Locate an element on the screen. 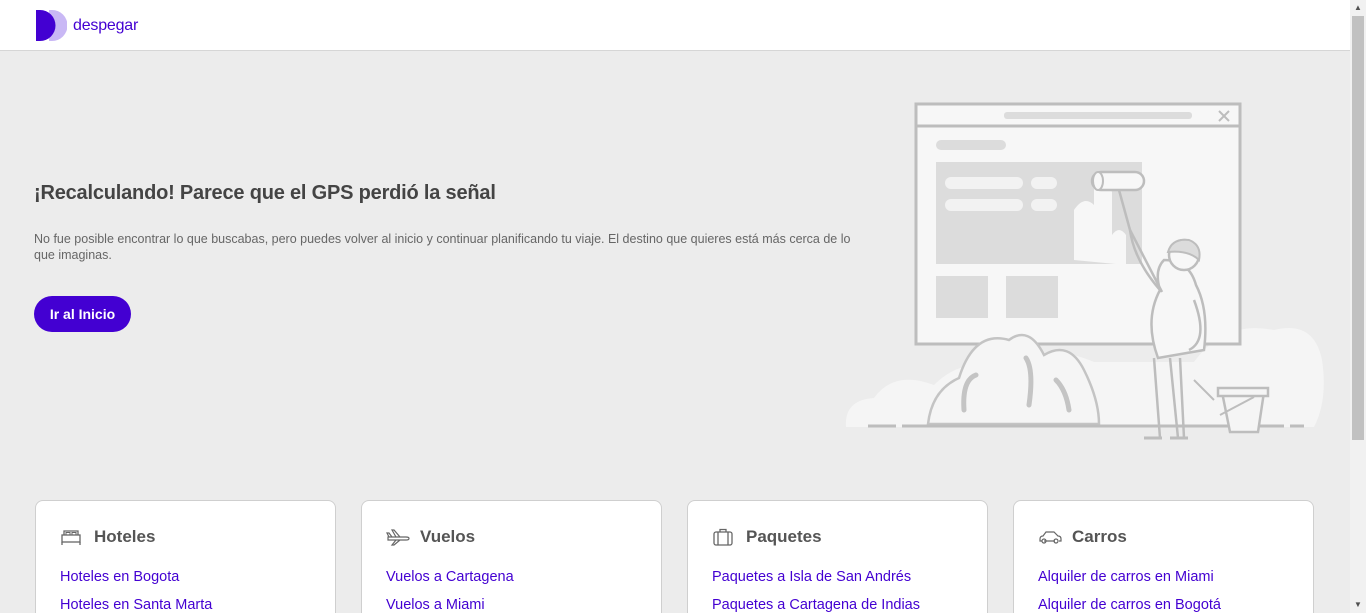  flights-link-2: Vuelos a Miami is located at coordinates (435, 605).